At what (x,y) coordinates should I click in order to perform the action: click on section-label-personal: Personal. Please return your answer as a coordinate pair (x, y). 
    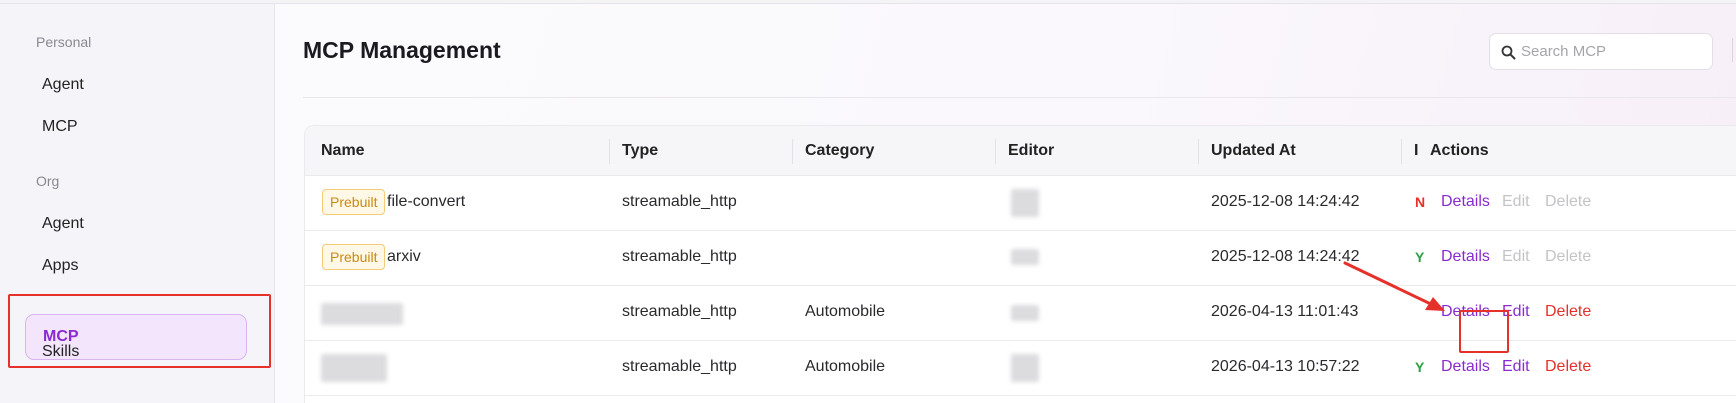
    Looking at the image, I should click on (64, 42).